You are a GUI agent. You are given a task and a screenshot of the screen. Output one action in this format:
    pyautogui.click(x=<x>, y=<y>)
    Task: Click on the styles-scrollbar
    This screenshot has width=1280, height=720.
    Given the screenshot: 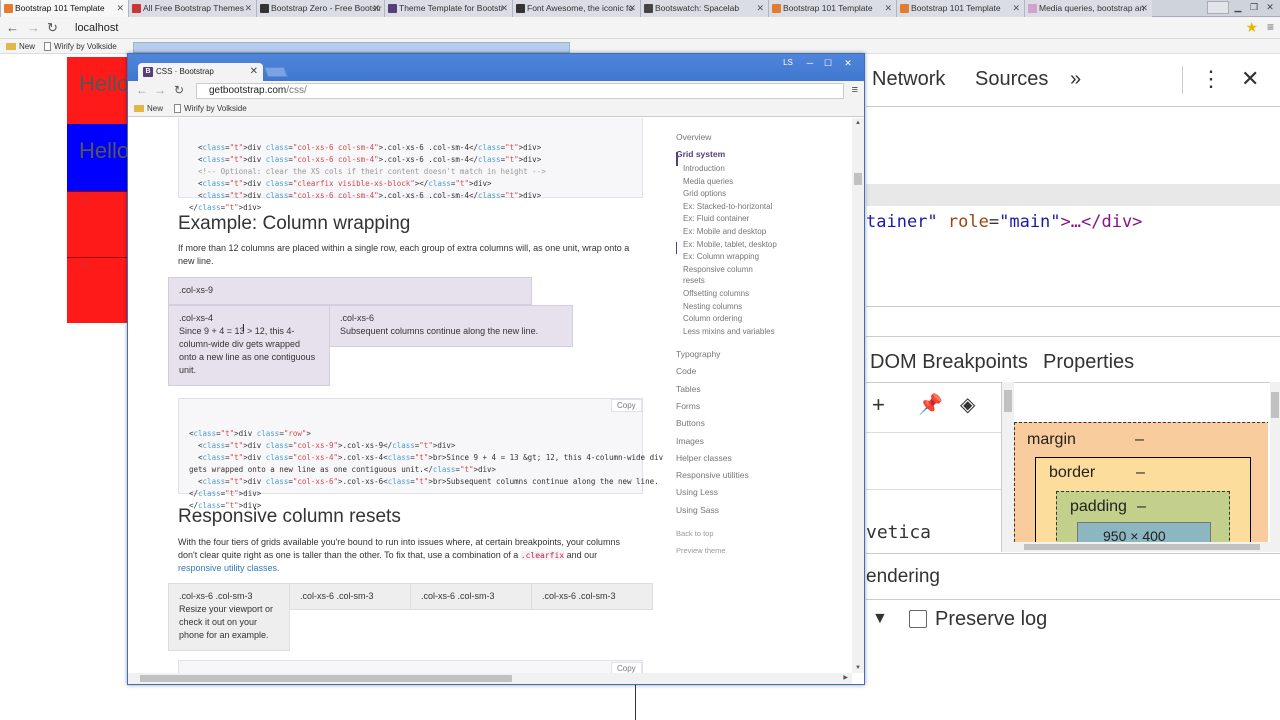 What is the action you would take?
    pyautogui.click(x=1008, y=467)
    